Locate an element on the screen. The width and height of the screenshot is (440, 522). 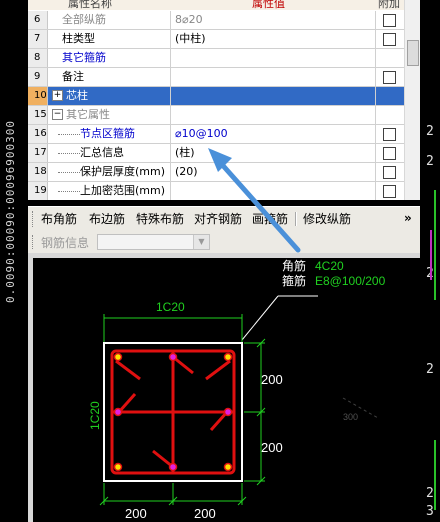
toolbar-overflow-button: » is located at coordinates (408, 219).